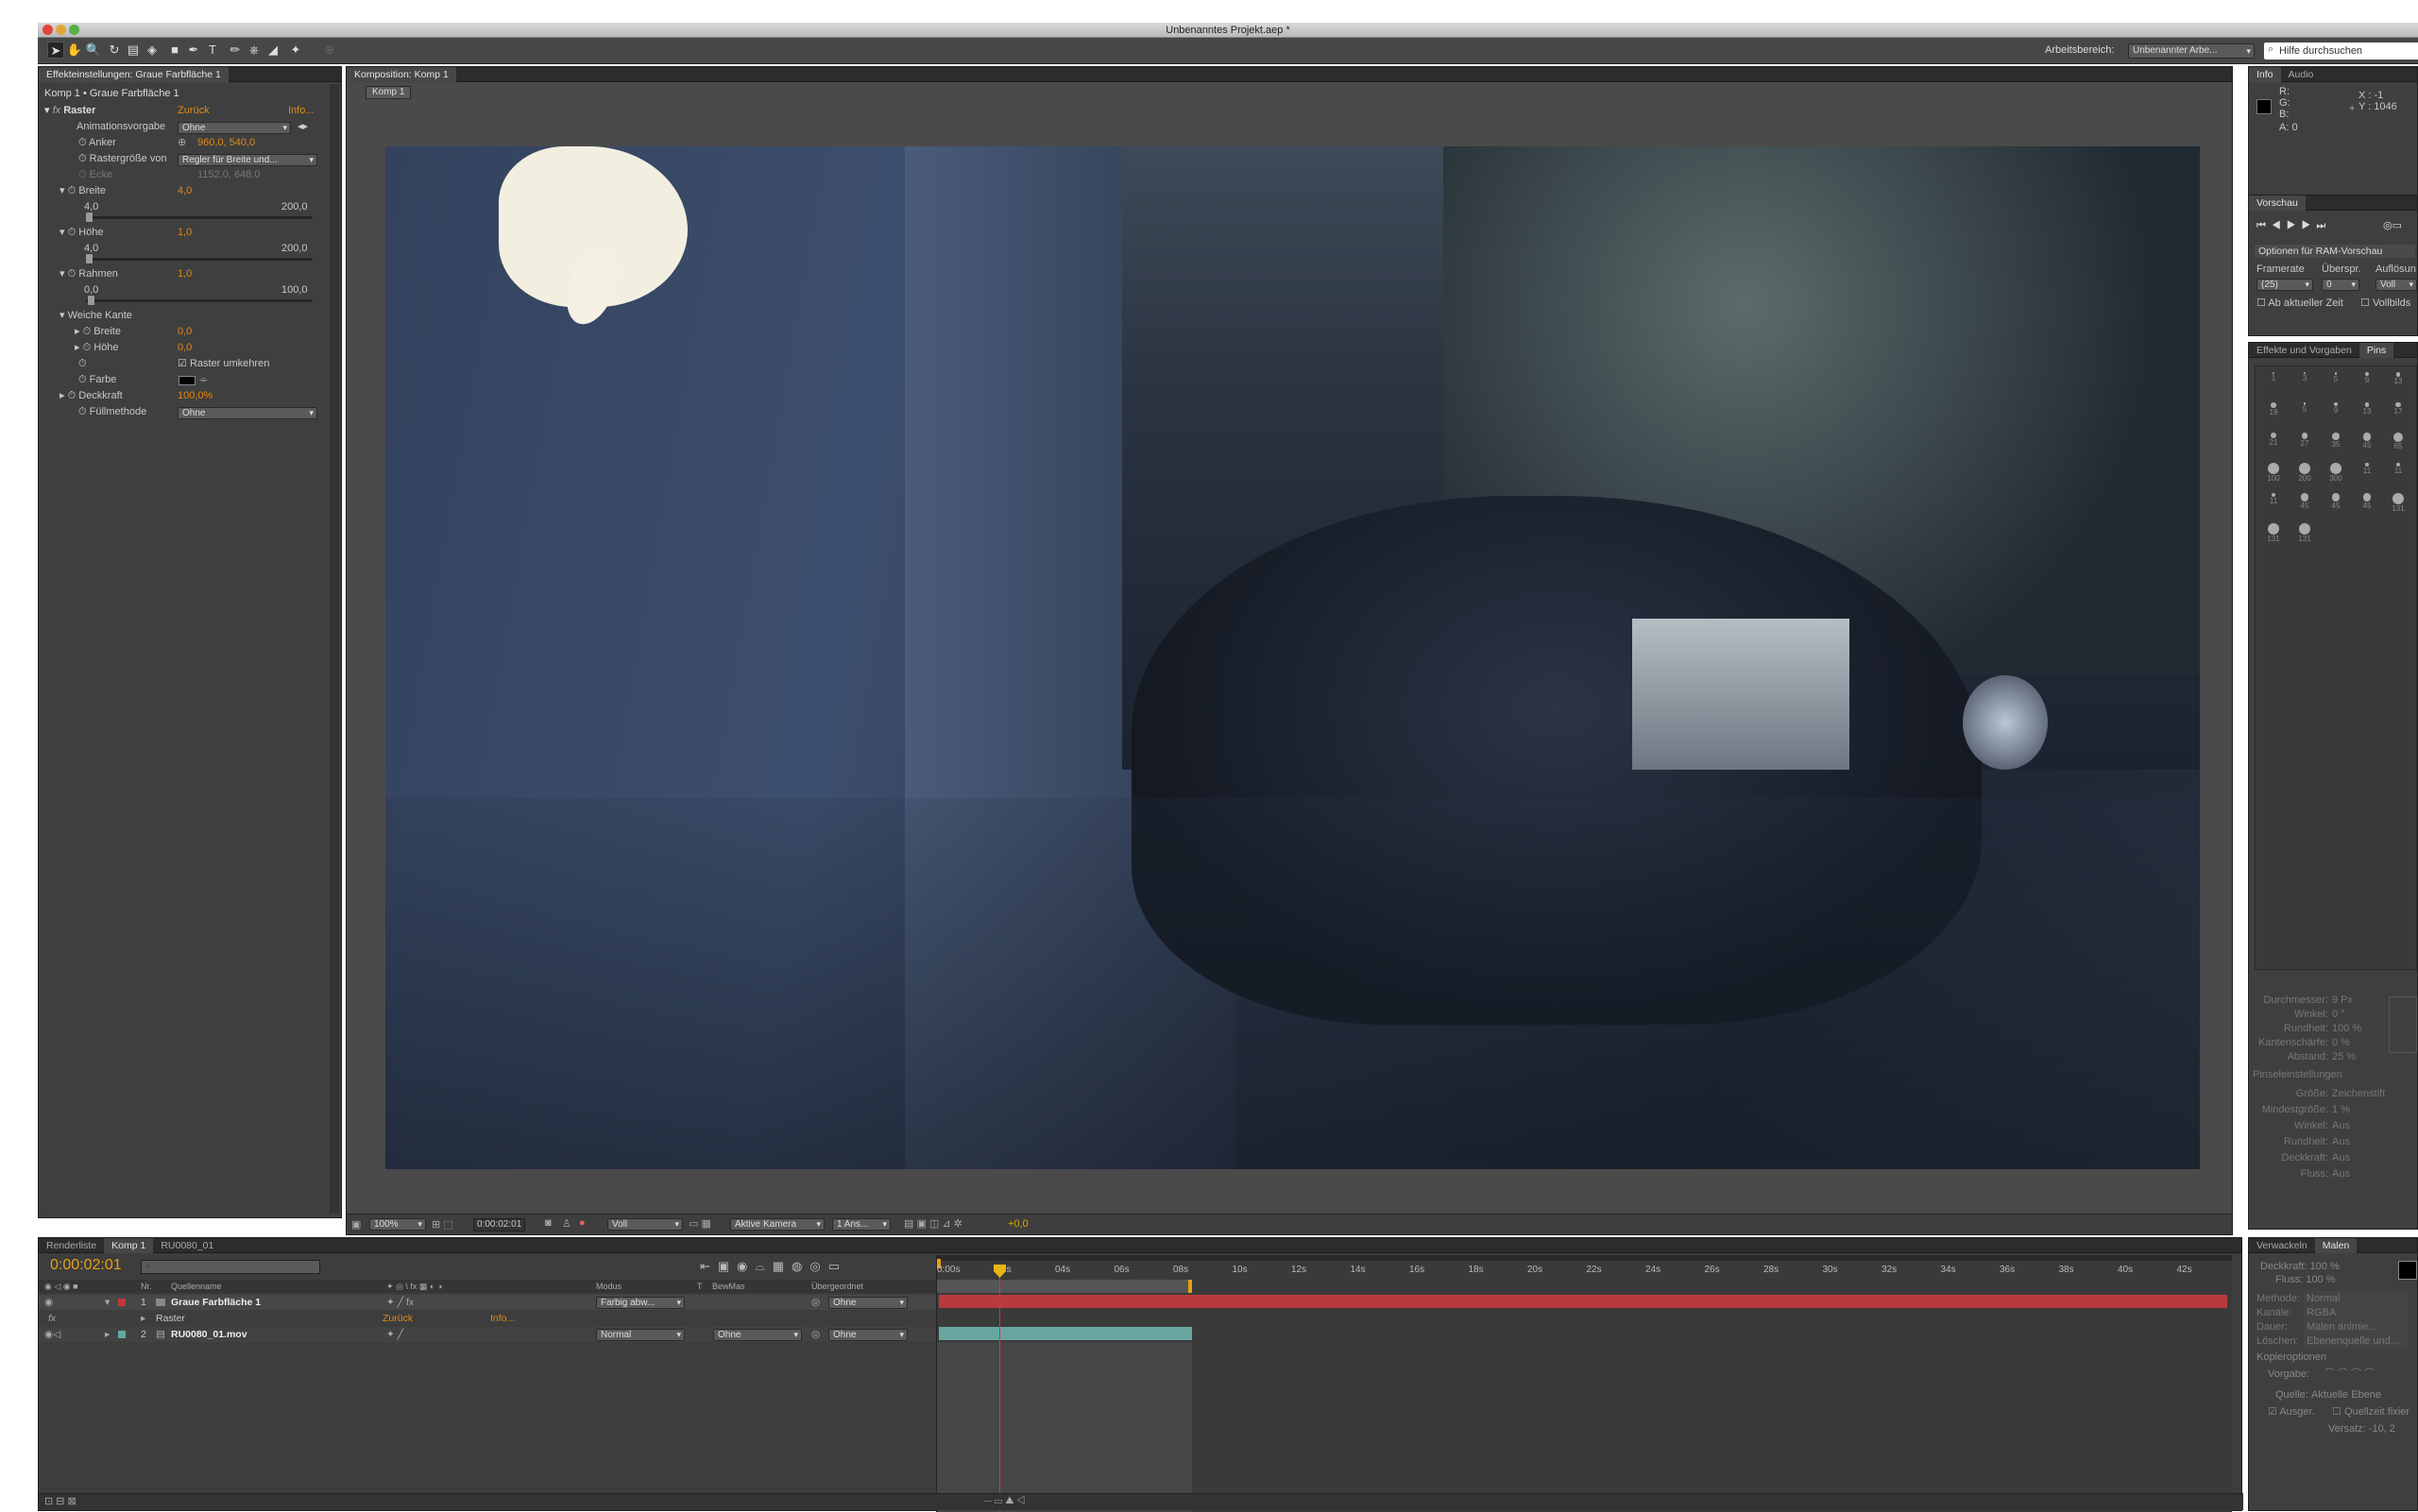  Describe the element at coordinates (2342, 1000) in the screenshot. I see `brush-setting-value: 9 Px` at that location.